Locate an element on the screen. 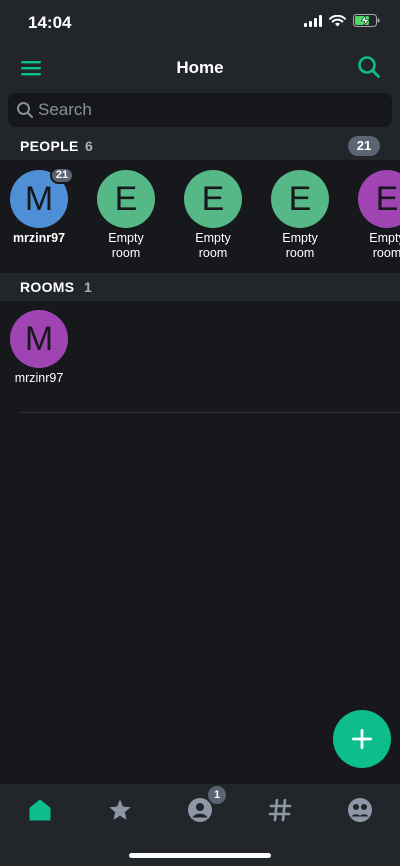 The image size is (400, 866). communities-icon is located at coordinates (360, 810).